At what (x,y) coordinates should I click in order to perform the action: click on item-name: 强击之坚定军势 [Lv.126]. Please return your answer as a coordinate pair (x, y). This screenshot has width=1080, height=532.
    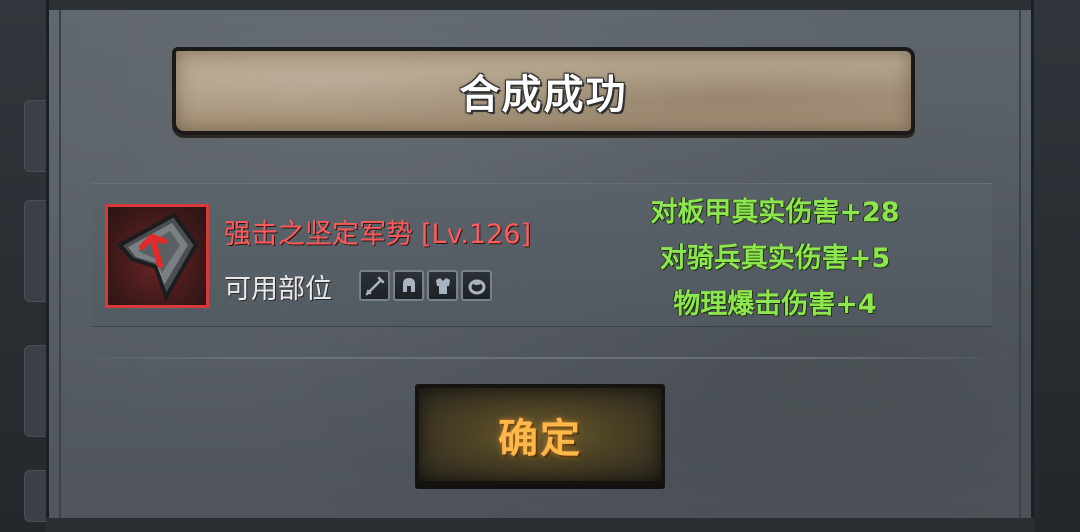
    Looking at the image, I should click on (377, 231).